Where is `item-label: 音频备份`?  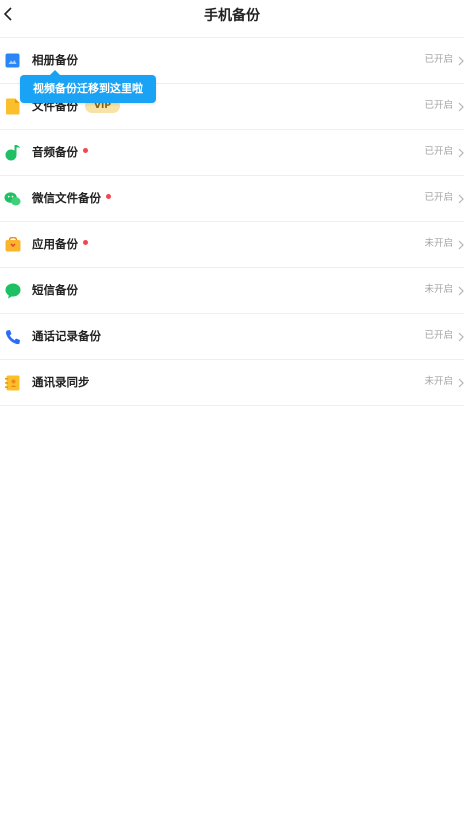 item-label: 音频备份 is located at coordinates (55, 152).